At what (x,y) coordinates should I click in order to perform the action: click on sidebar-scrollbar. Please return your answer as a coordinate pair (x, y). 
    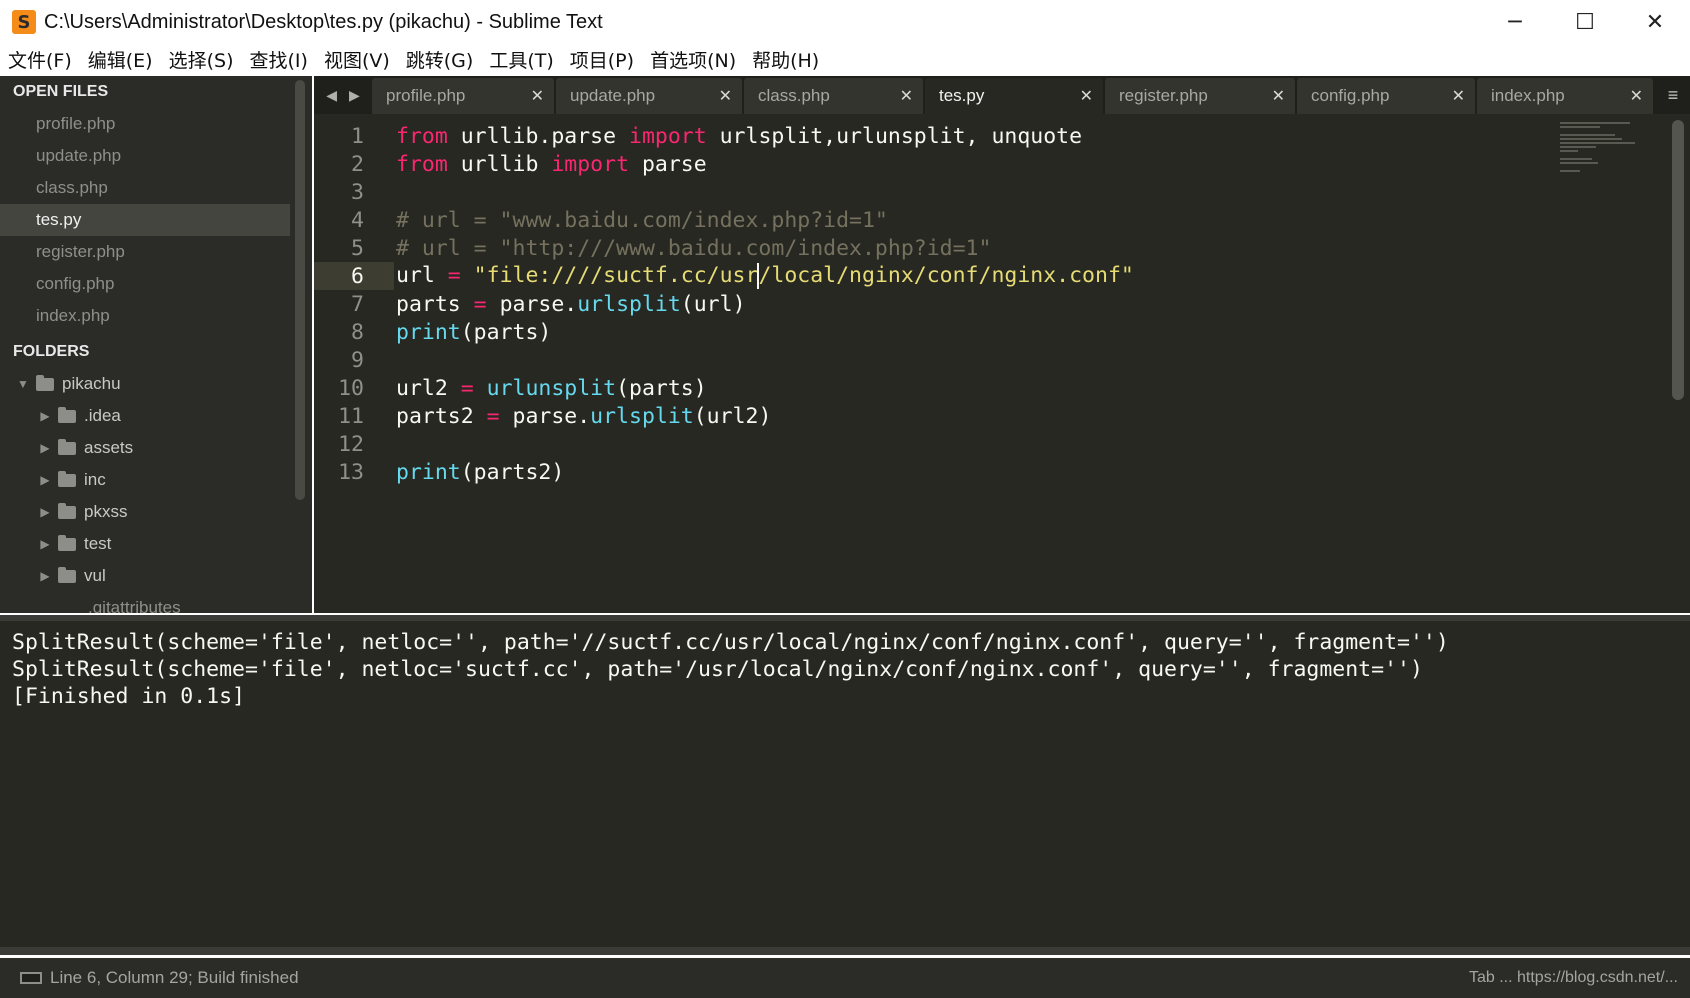
    Looking at the image, I should click on (300, 290).